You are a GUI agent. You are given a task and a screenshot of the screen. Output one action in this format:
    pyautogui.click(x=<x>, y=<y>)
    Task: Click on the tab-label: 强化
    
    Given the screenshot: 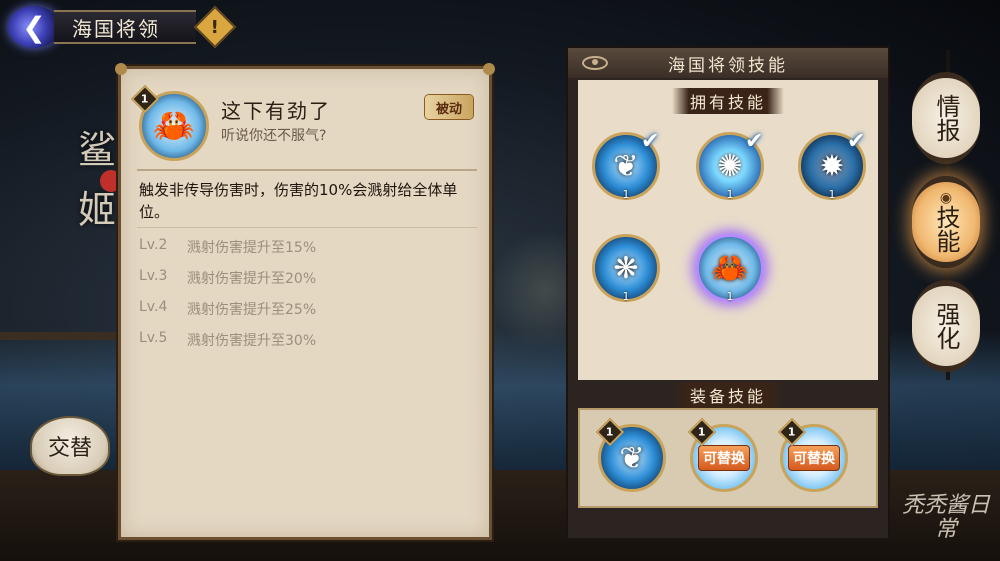 What is the action you would take?
    pyautogui.click(x=946, y=326)
    